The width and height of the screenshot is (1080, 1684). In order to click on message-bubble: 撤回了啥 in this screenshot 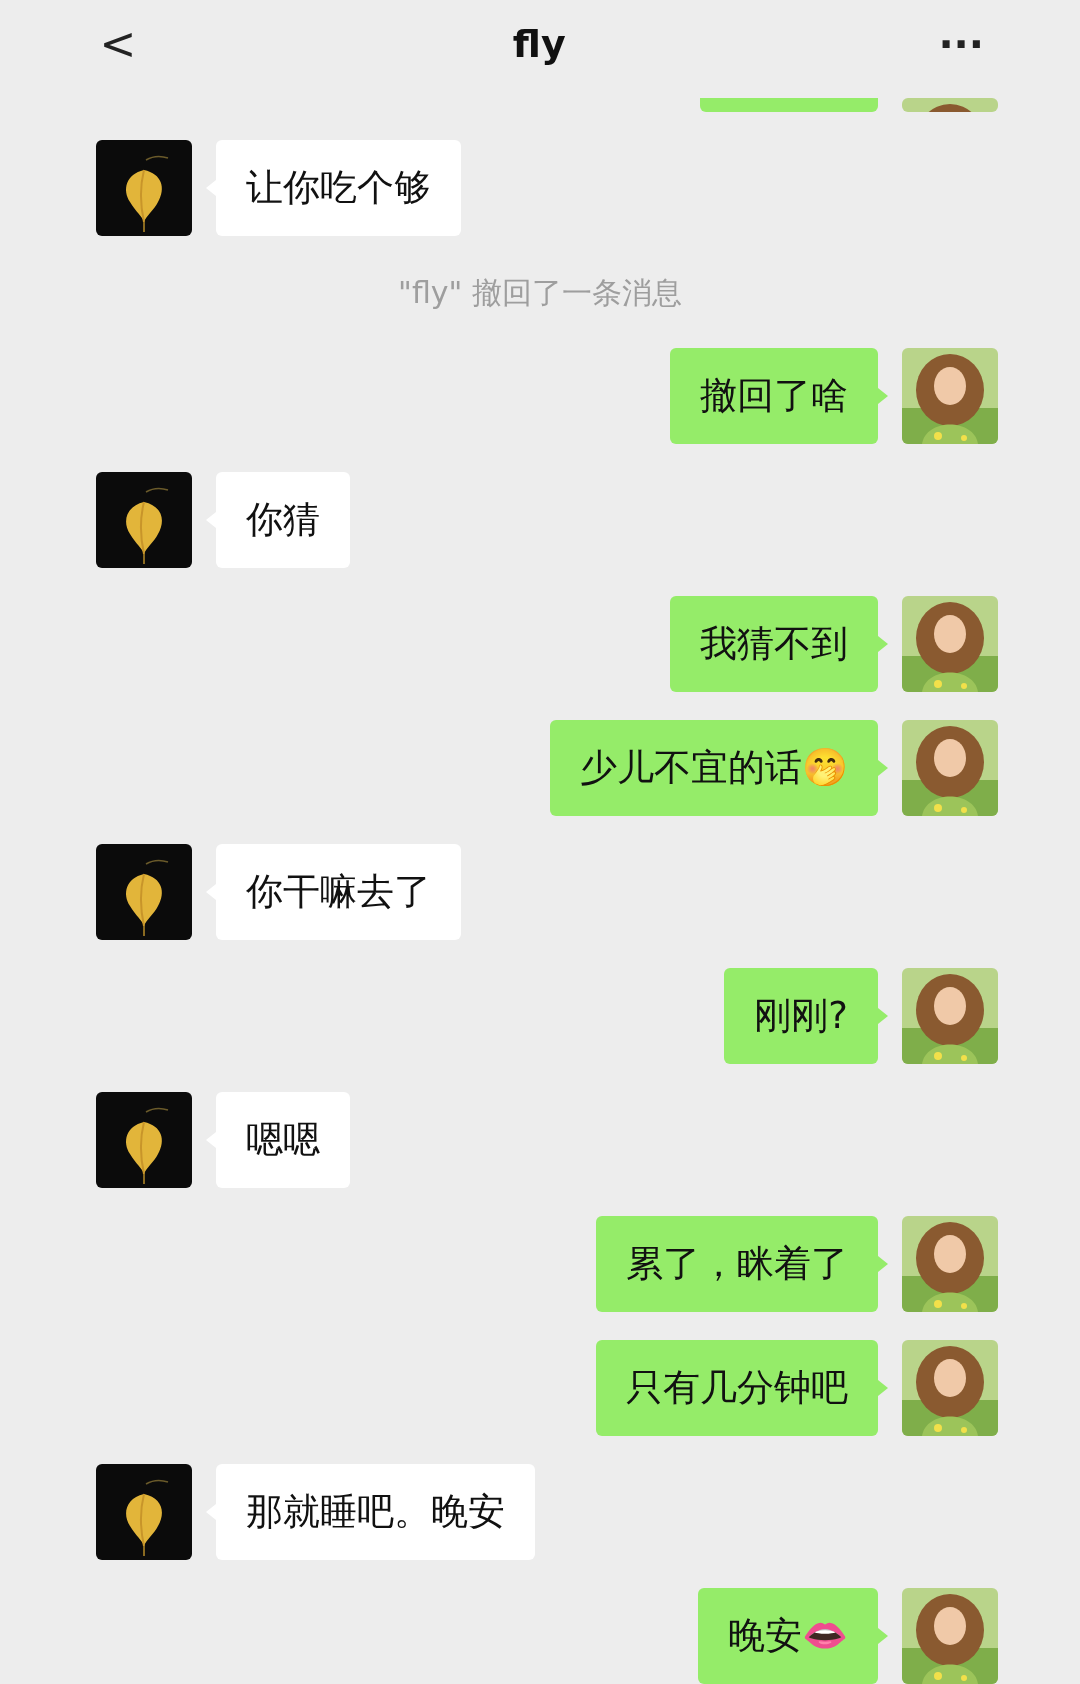, I will do `click(774, 396)`.